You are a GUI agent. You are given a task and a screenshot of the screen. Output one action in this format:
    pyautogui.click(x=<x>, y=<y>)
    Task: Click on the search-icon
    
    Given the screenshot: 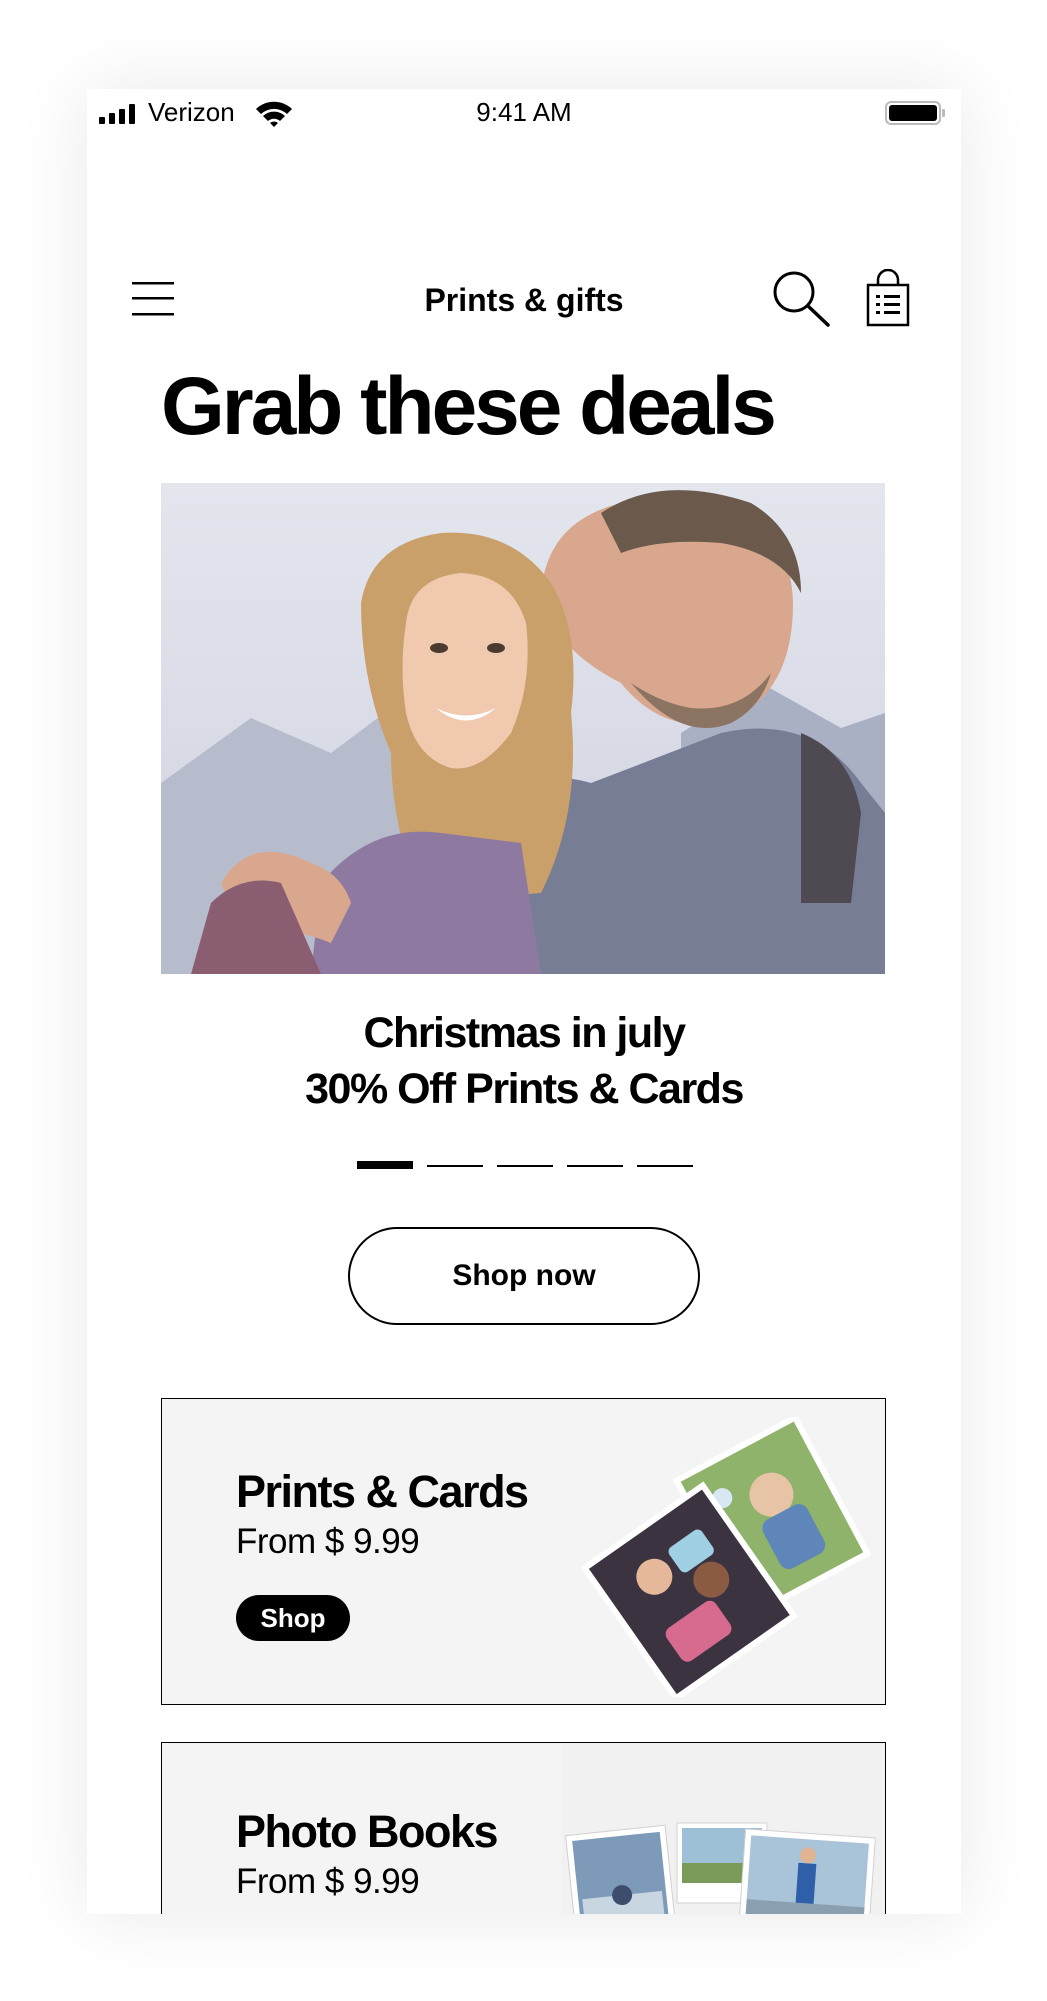 What is the action you would take?
    pyautogui.click(x=801, y=298)
    